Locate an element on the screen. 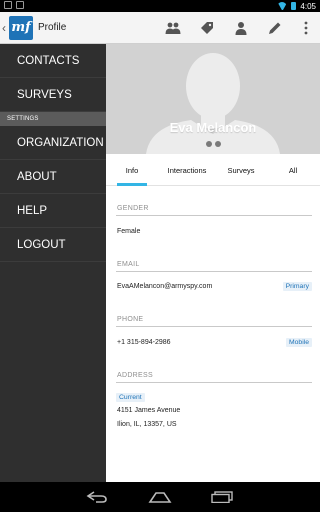 The image size is (320, 512). drawer-section-settings: SETTINGS is located at coordinates (53, 119).